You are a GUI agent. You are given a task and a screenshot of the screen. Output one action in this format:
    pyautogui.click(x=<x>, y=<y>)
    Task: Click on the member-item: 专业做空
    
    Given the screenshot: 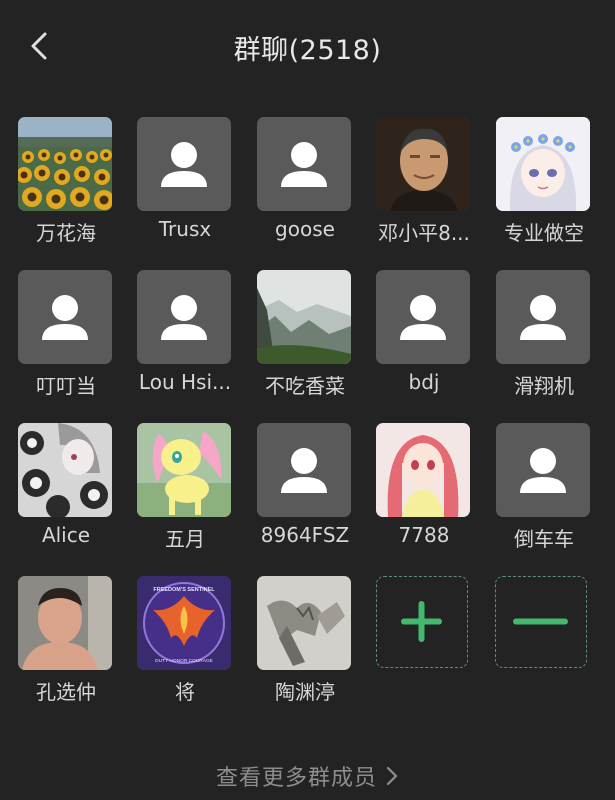 What is the action you would take?
    pyautogui.click(x=544, y=184)
    